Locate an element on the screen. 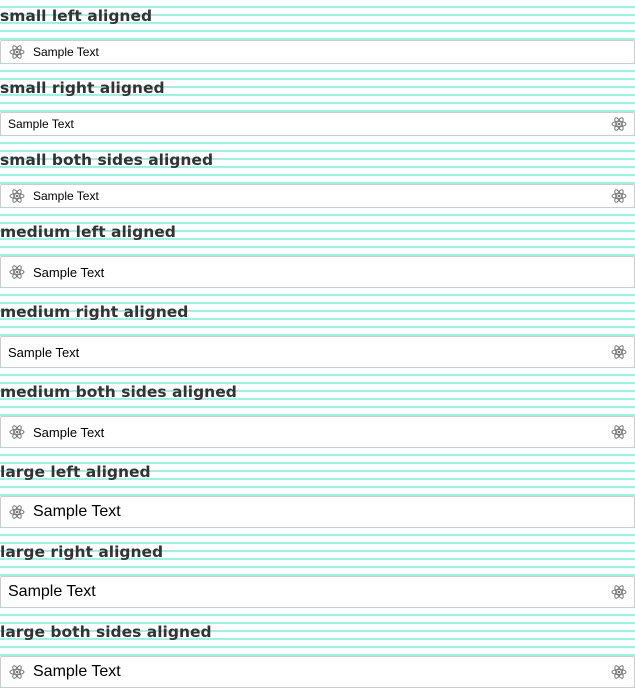 This screenshot has width=635, height=688. small-both-sides-aligned-field: Sample Text is located at coordinates (317, 196).